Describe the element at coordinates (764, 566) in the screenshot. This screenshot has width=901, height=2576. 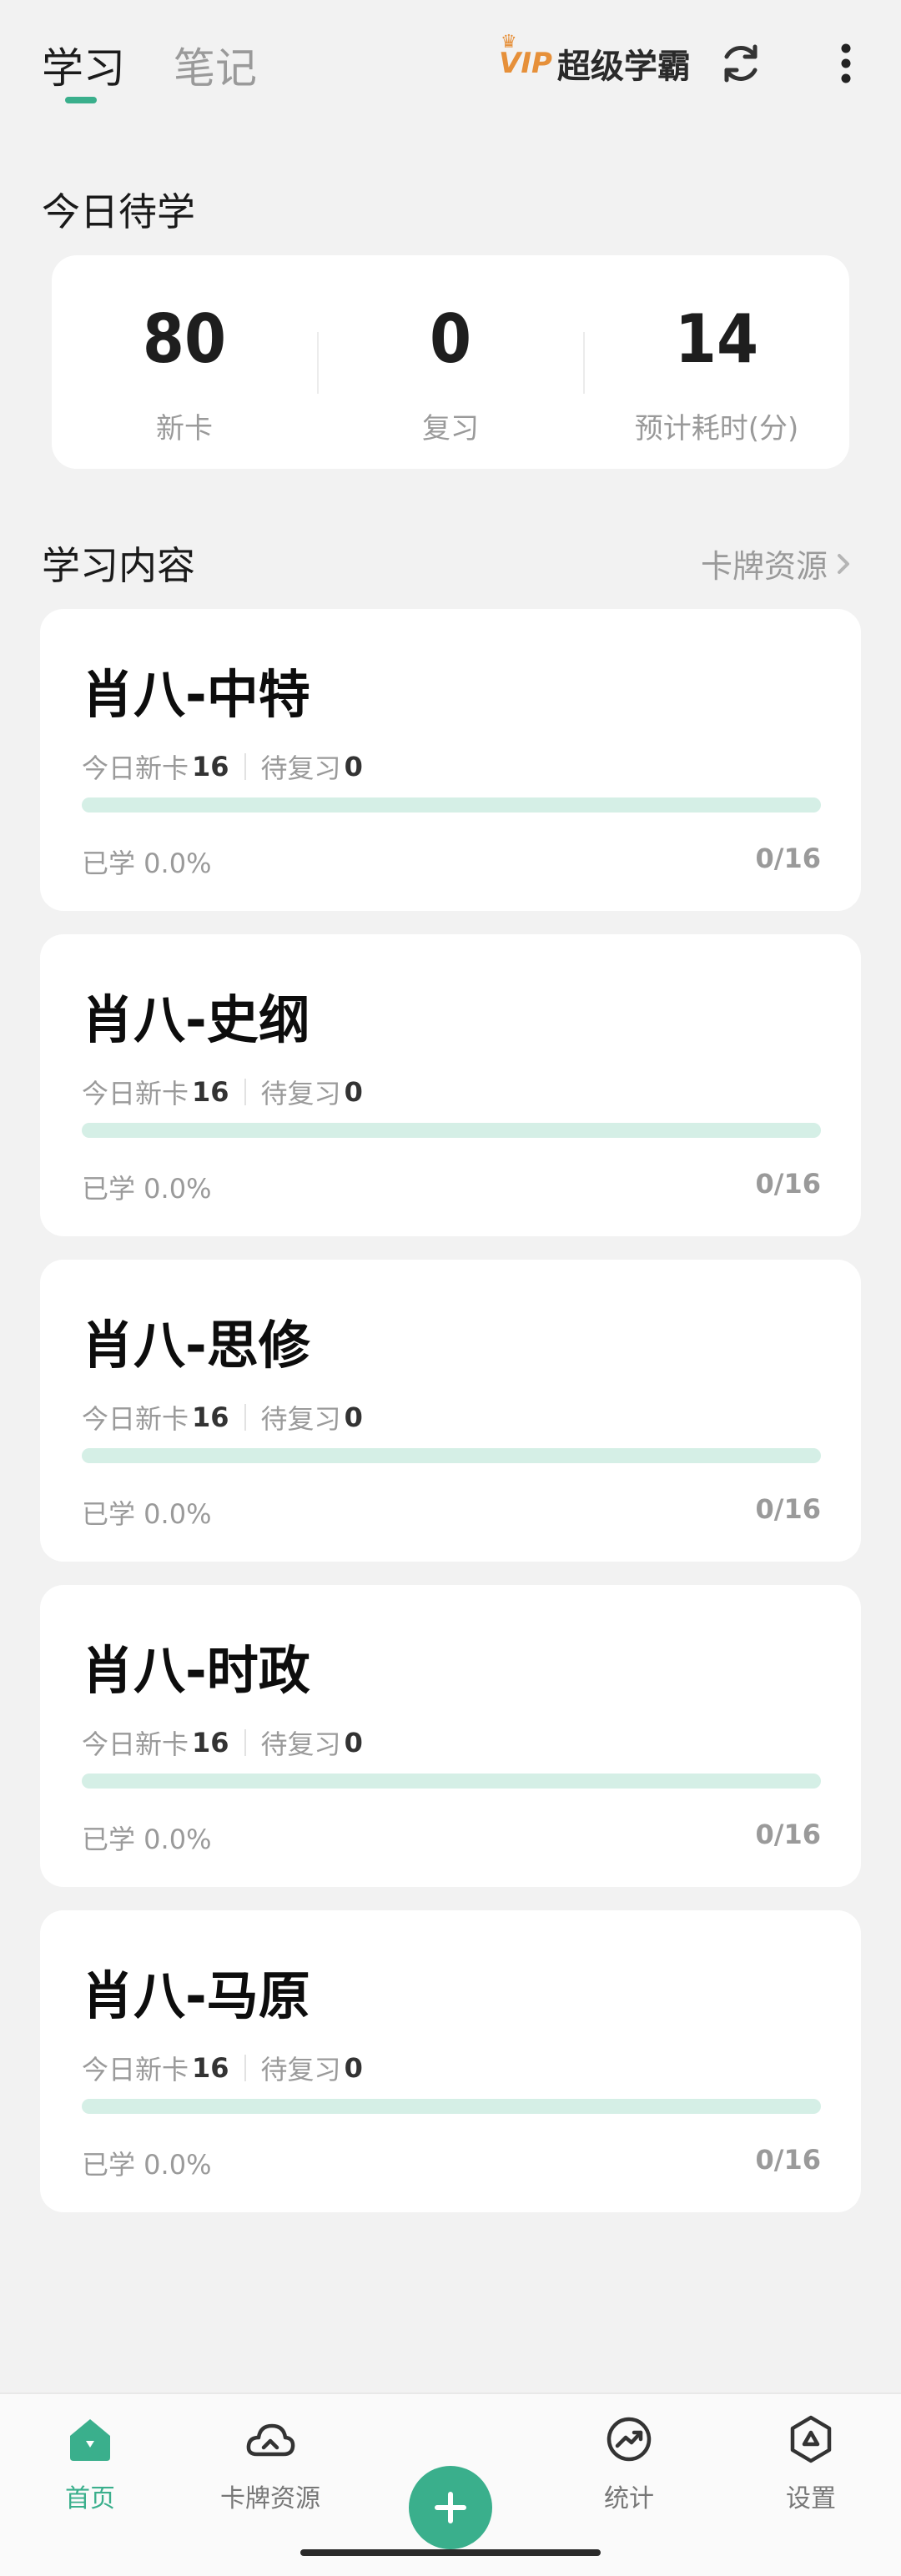
I see `card-resources-link-label: 卡牌资源` at that location.